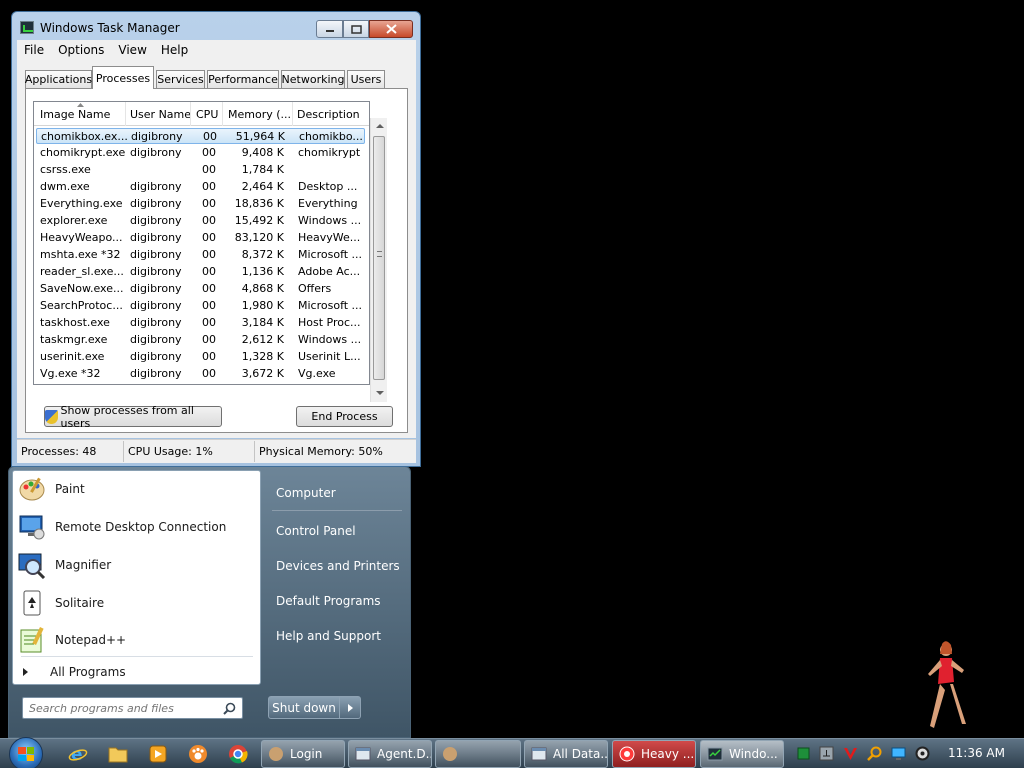 The height and width of the screenshot is (768, 1024). Describe the element at coordinates (200, 289) in the screenshot. I see `process-row: SaveNow.exe... digibrony 00 4,868 K Offers` at that location.